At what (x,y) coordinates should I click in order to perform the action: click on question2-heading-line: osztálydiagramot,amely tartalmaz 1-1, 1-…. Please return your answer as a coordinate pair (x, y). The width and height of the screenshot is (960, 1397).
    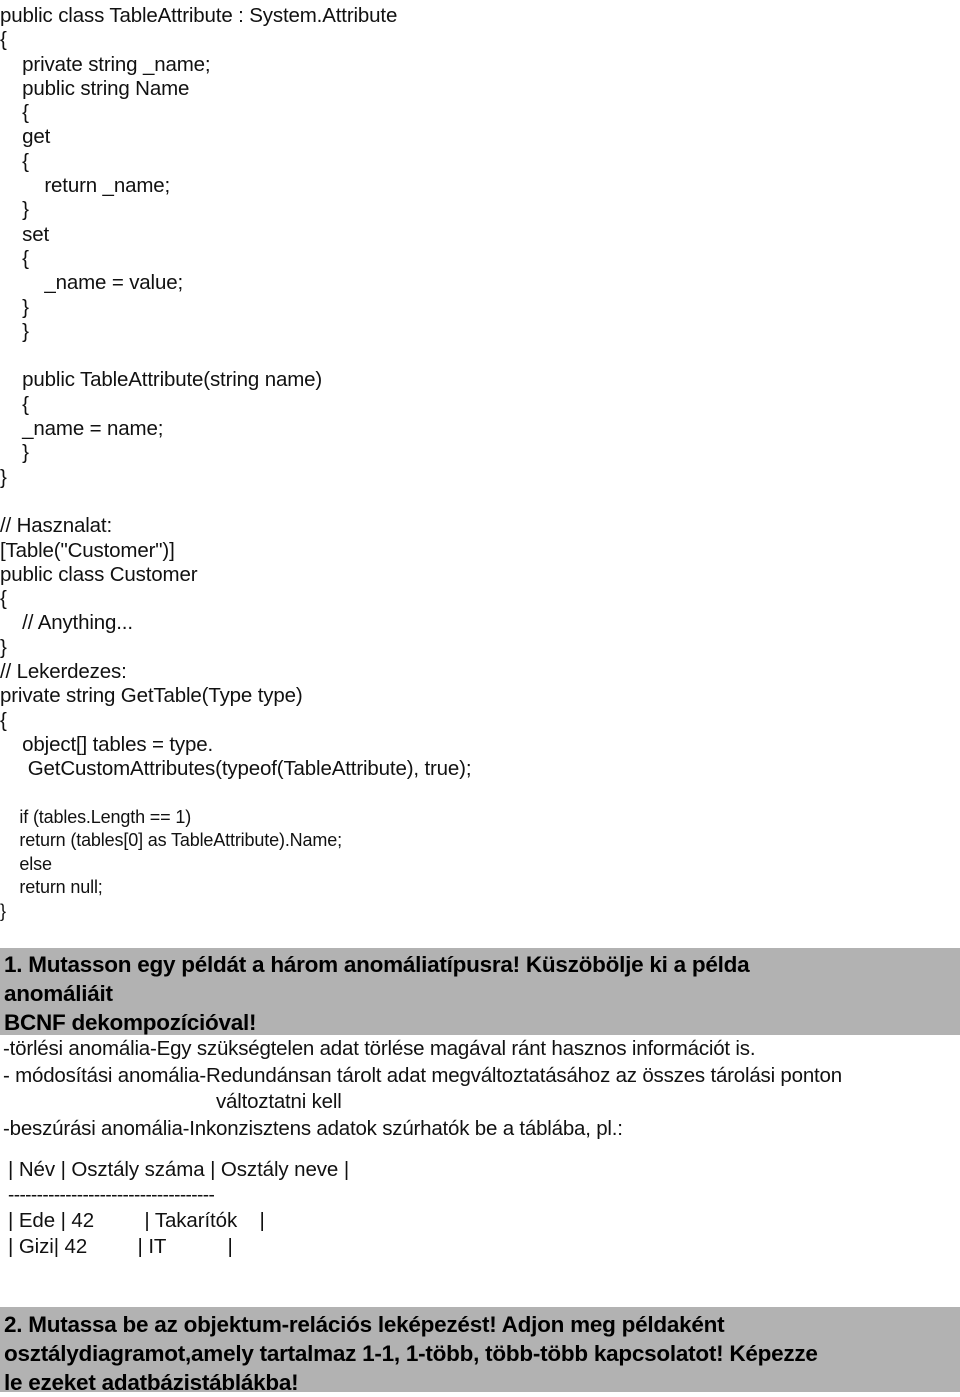
    Looking at the image, I should click on (411, 1353).